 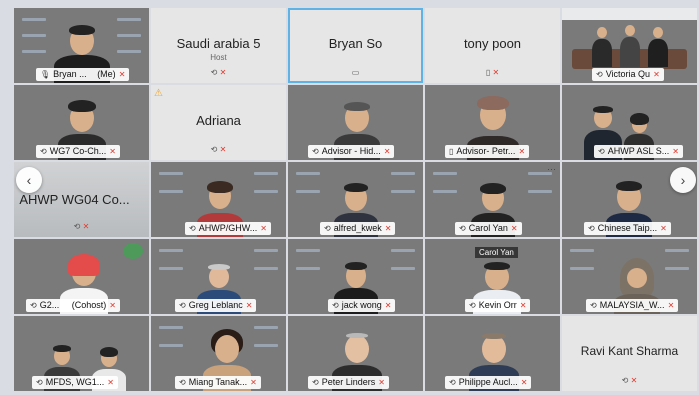 I want to click on host-badge: Host, so click(x=218, y=57).